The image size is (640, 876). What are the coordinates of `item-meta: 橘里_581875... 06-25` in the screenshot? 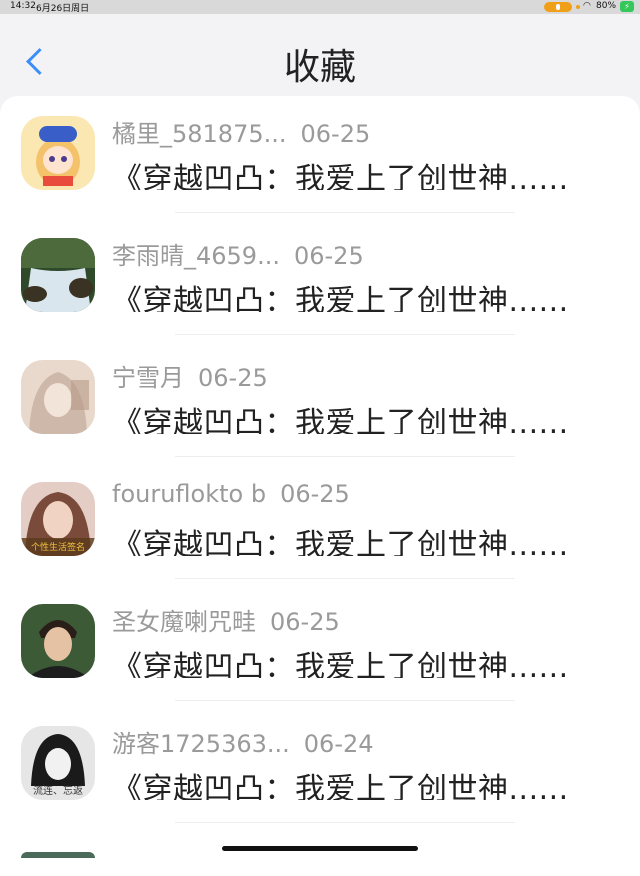 It's located at (241, 131).